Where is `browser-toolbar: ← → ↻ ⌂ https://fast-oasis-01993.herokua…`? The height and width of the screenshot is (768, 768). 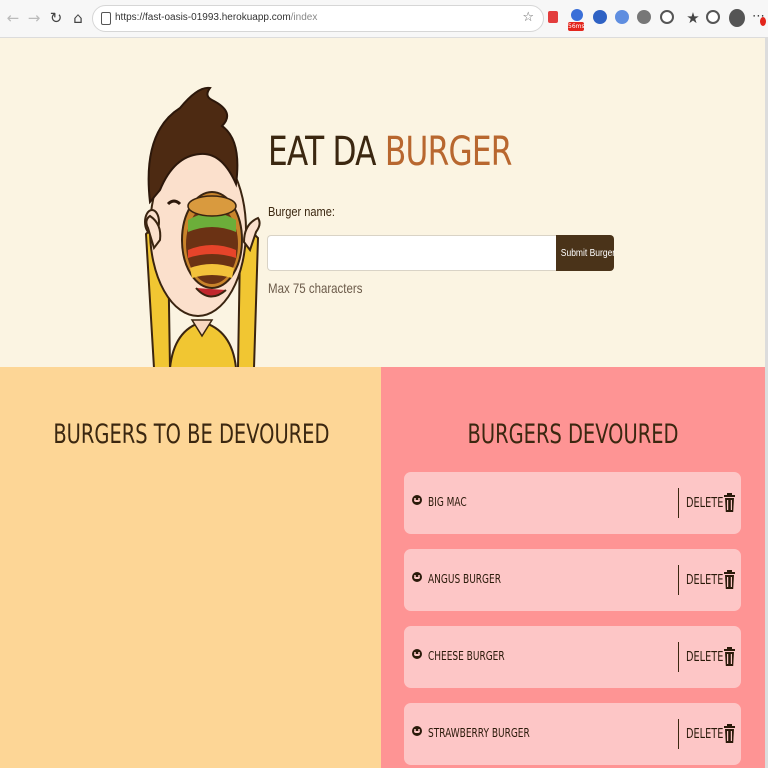
browser-toolbar: ← → ↻ ⌂ https://fast-oasis-01993.herokua… is located at coordinates (384, 19).